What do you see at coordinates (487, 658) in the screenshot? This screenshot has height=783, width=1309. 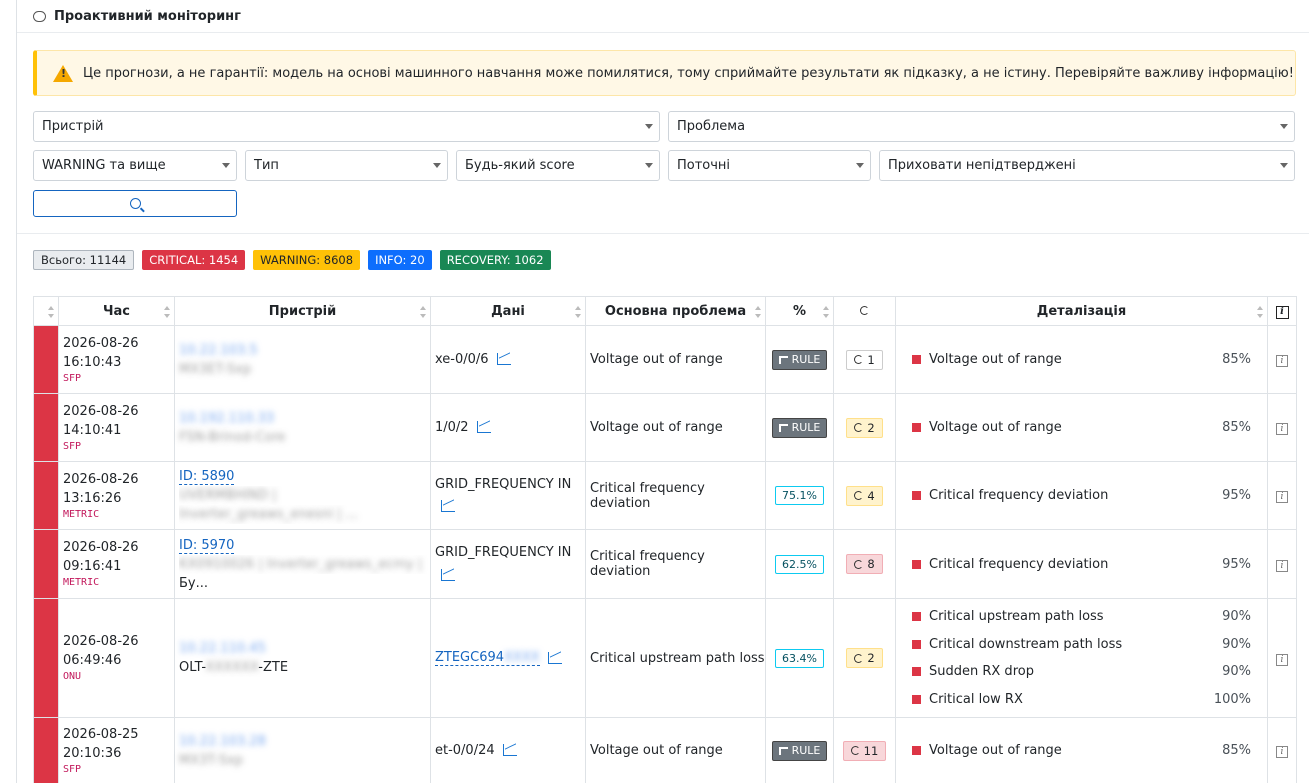 I see `data-link: ZTEGC694XXXX` at bounding box center [487, 658].